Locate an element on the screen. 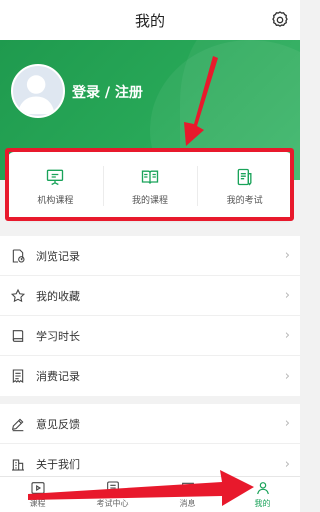 Image resolution: width=320 pixels, height=512 pixels. menu-item-favorites: 我的收藏 › is located at coordinates (150, 296).